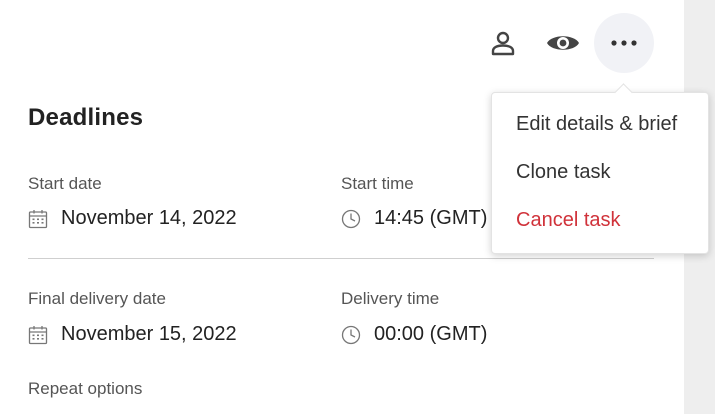 Image resolution: width=715 pixels, height=414 pixels. What do you see at coordinates (86, 117) in the screenshot?
I see `section-title: Deadlines` at bounding box center [86, 117].